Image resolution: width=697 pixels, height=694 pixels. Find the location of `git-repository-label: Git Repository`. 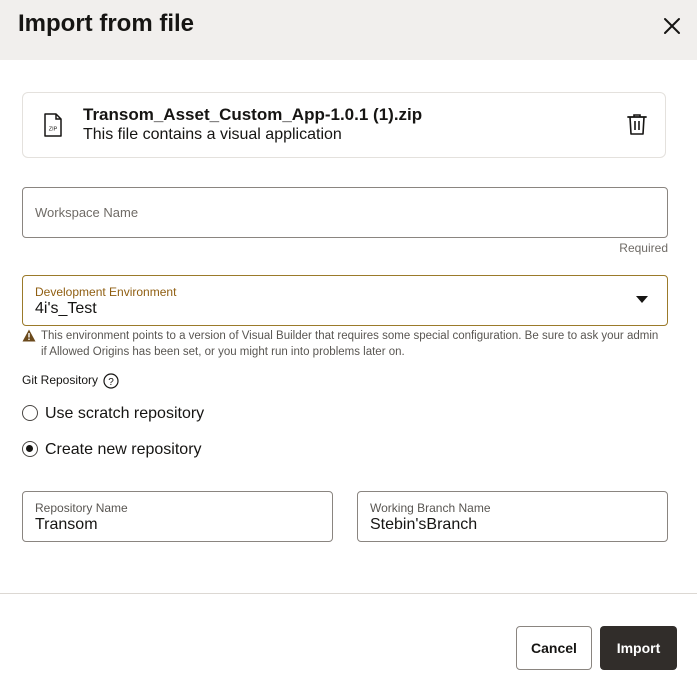

git-repository-label: Git Repository is located at coordinates (60, 380).